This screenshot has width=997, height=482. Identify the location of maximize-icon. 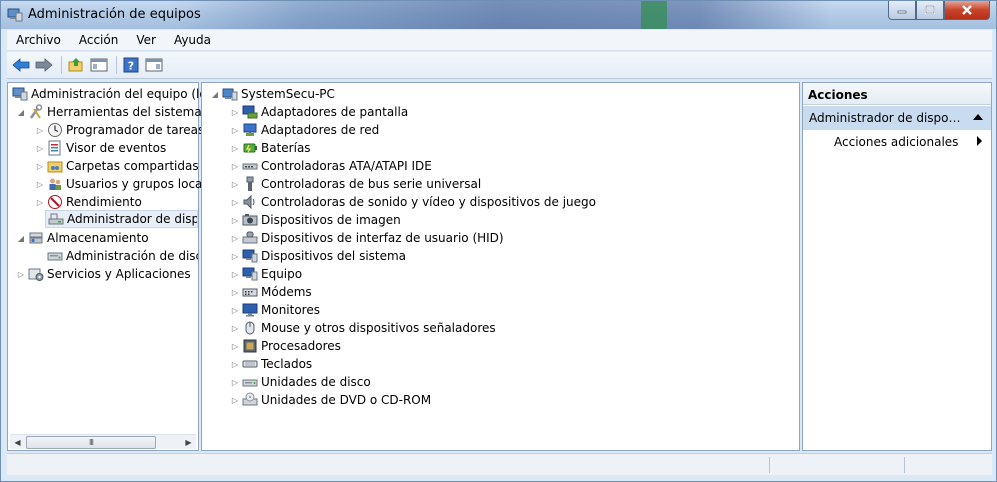
(930, 9).